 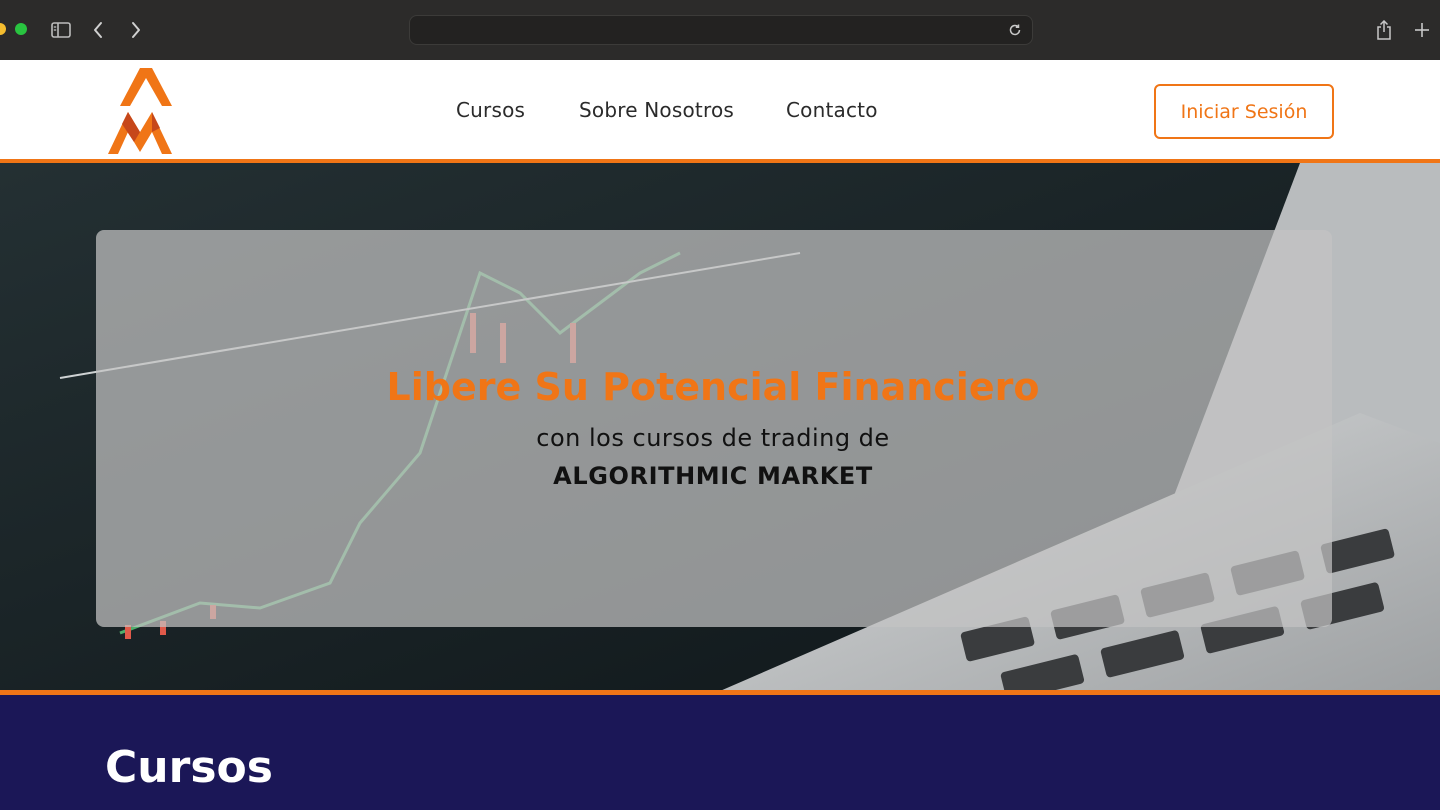 I want to click on courses-section: Cursos, so click(x=720, y=752).